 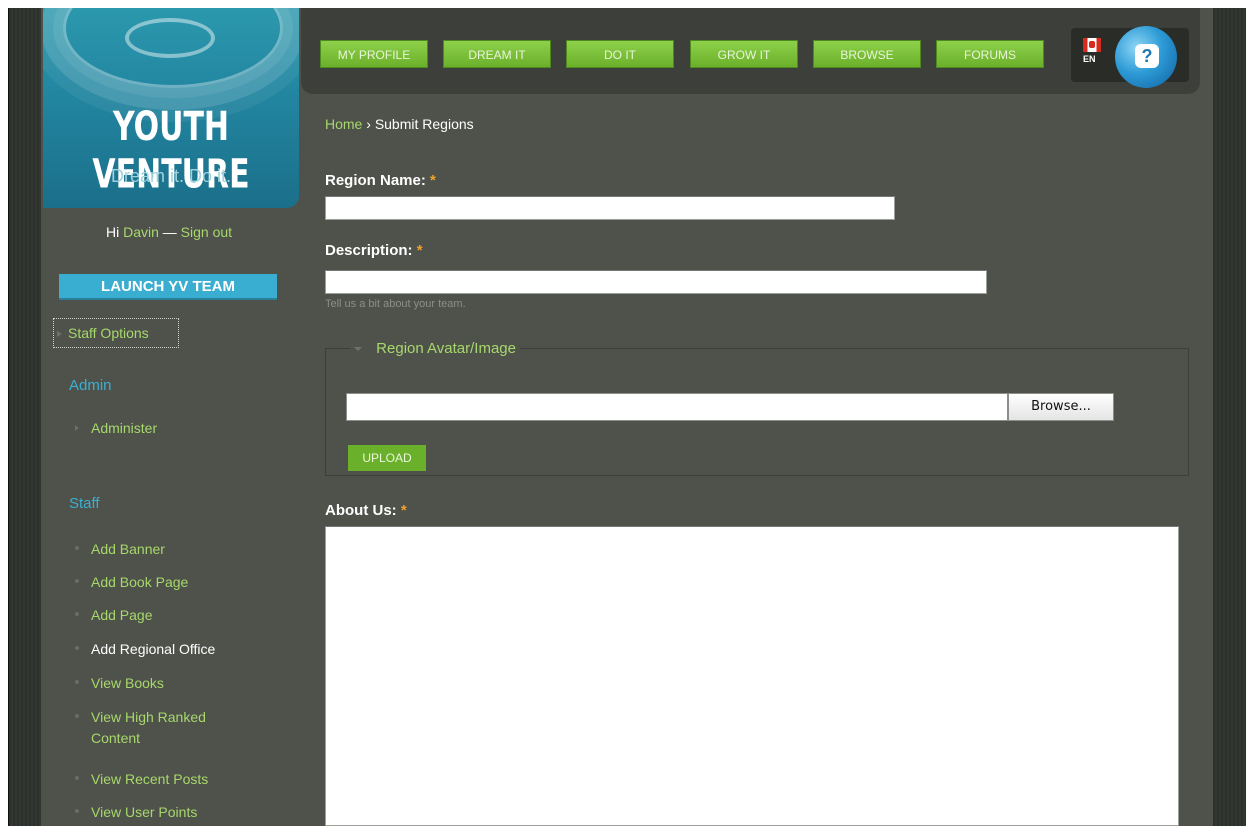 What do you see at coordinates (369, 250) in the screenshot?
I see `description-label-text: Description:` at bounding box center [369, 250].